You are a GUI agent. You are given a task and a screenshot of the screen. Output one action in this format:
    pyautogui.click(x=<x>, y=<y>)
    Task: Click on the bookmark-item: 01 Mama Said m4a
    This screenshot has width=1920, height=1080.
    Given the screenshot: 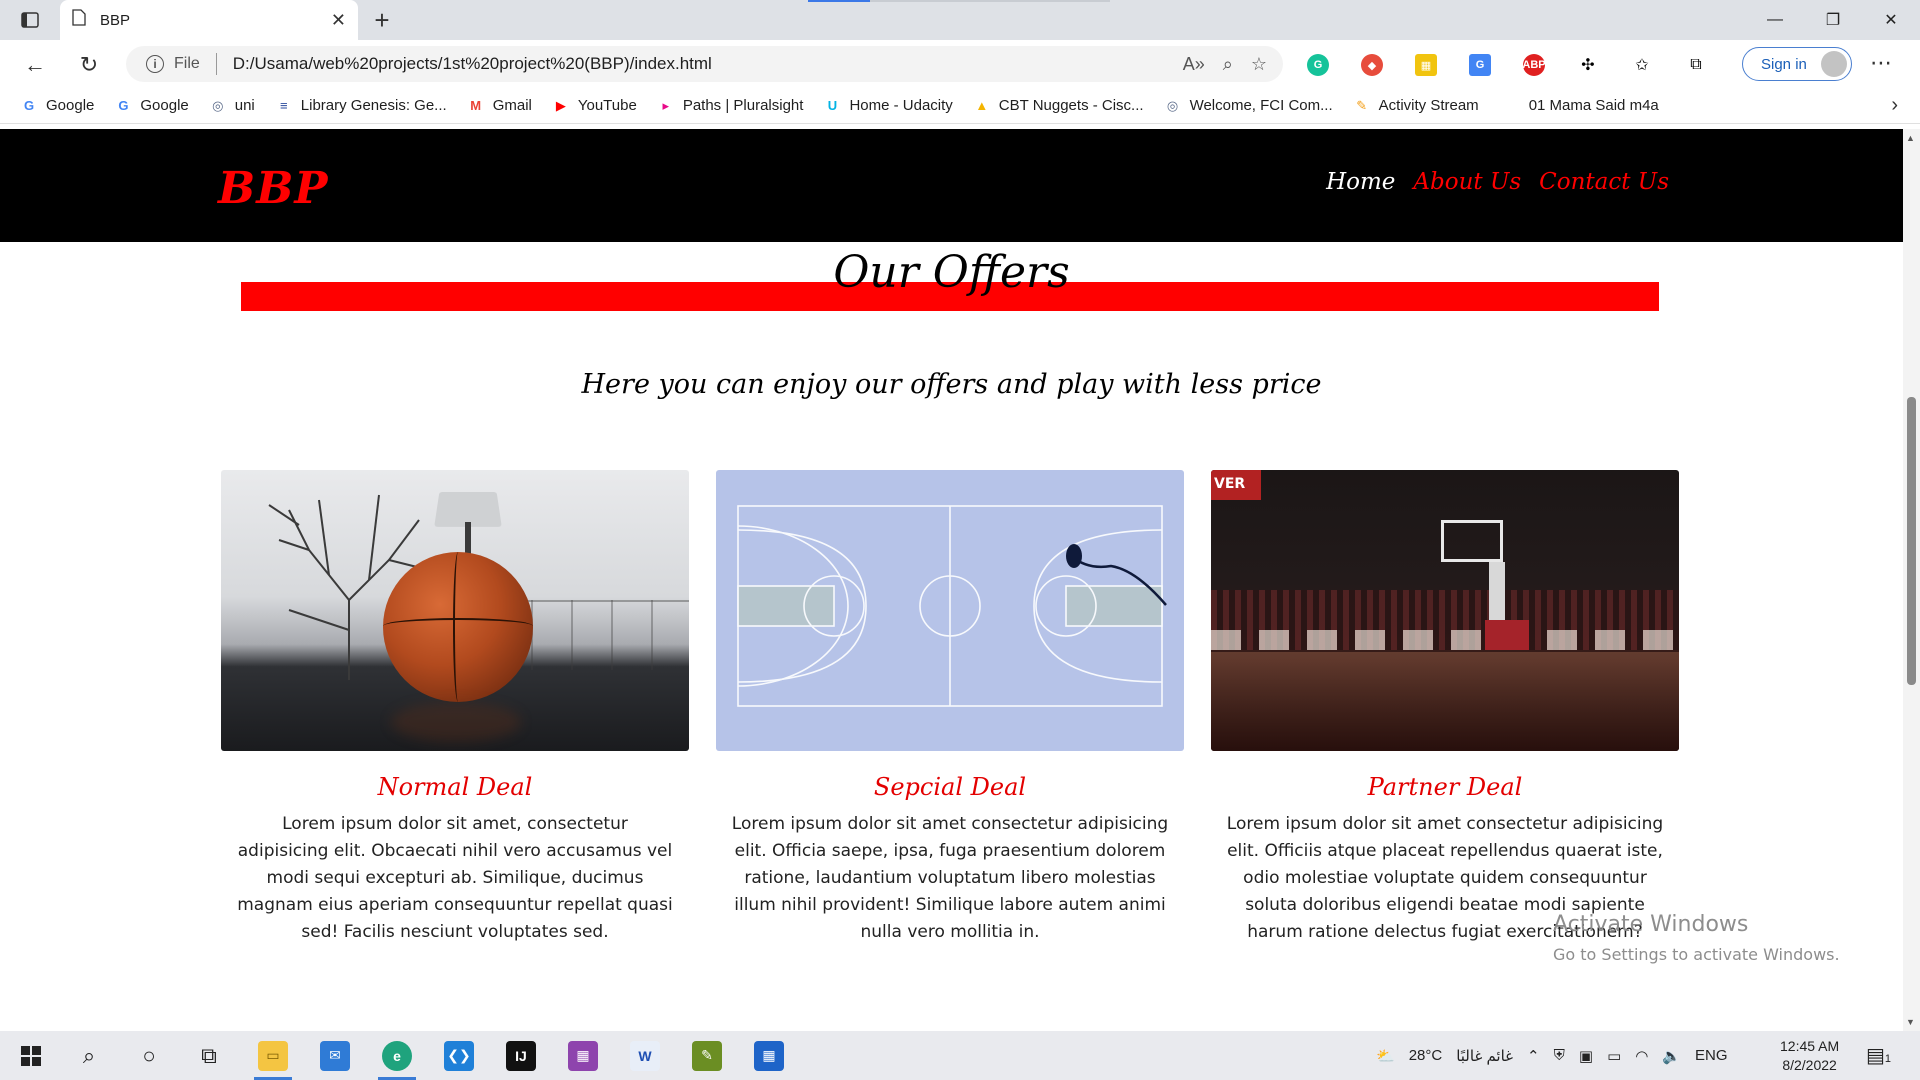 What is the action you would take?
    pyautogui.click(x=1594, y=105)
    